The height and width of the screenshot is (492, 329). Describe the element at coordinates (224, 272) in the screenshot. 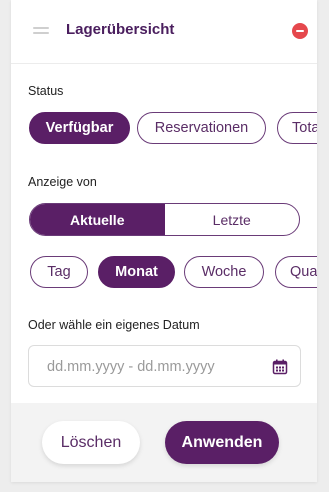

I see `period-option-woche: Woche` at that location.